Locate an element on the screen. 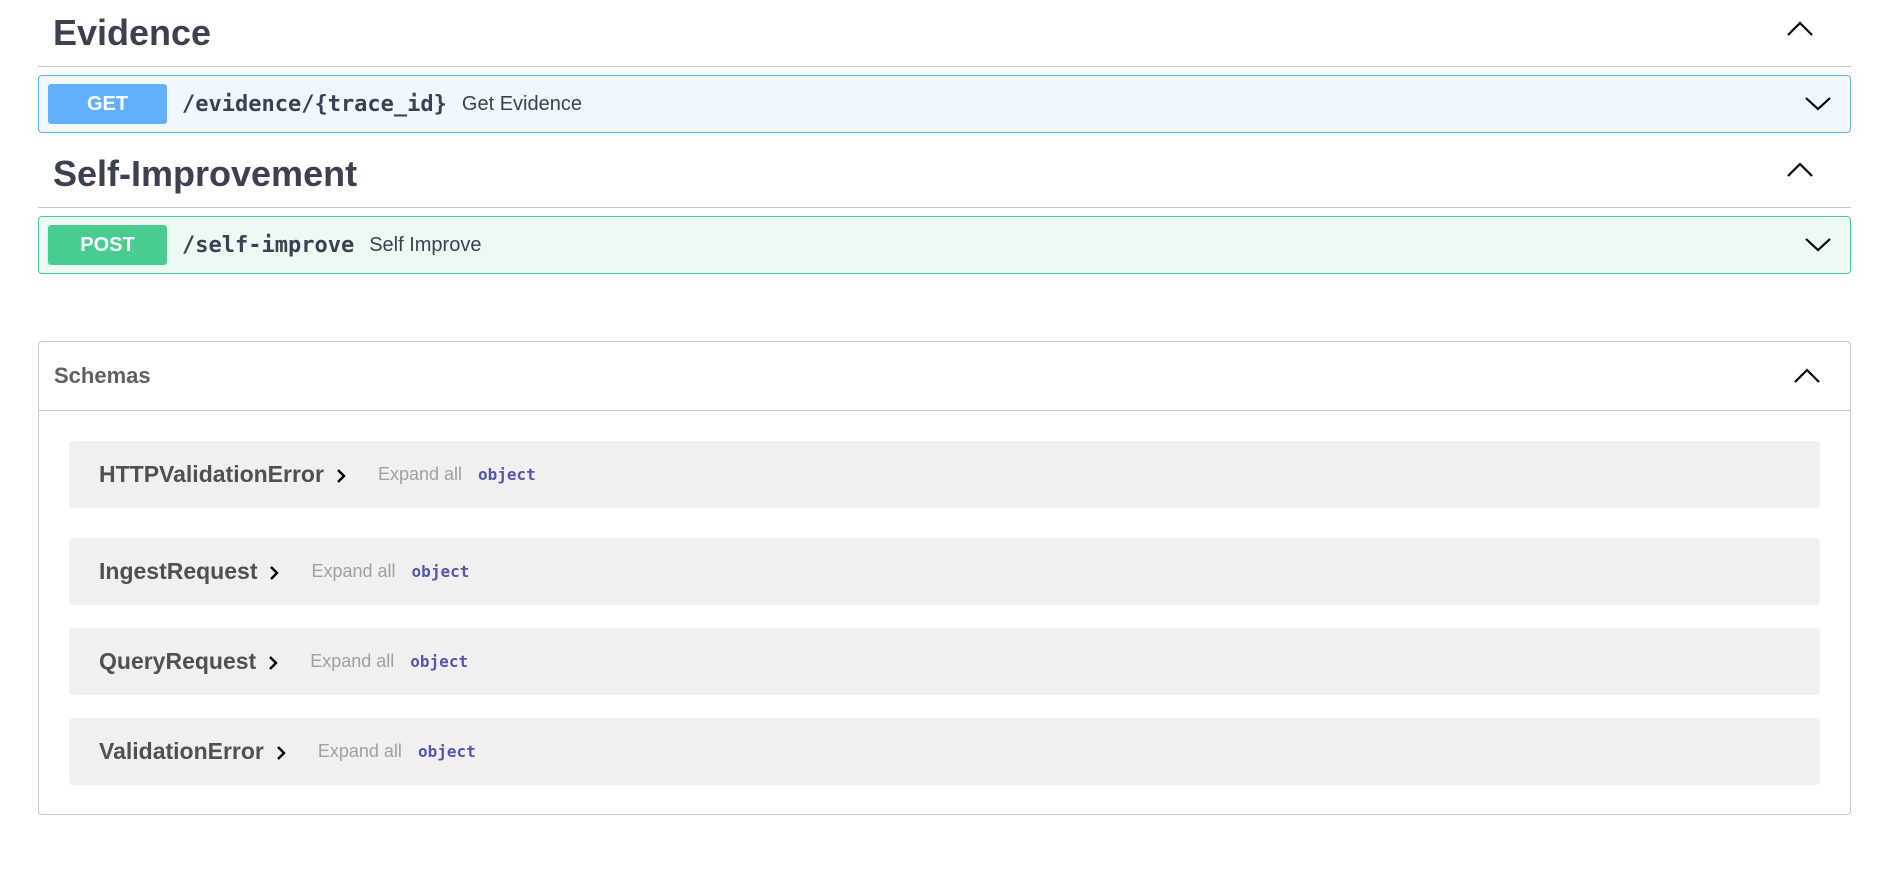  model-httpvalidationerror: HTTPValidationError Expand all object is located at coordinates (944, 474).